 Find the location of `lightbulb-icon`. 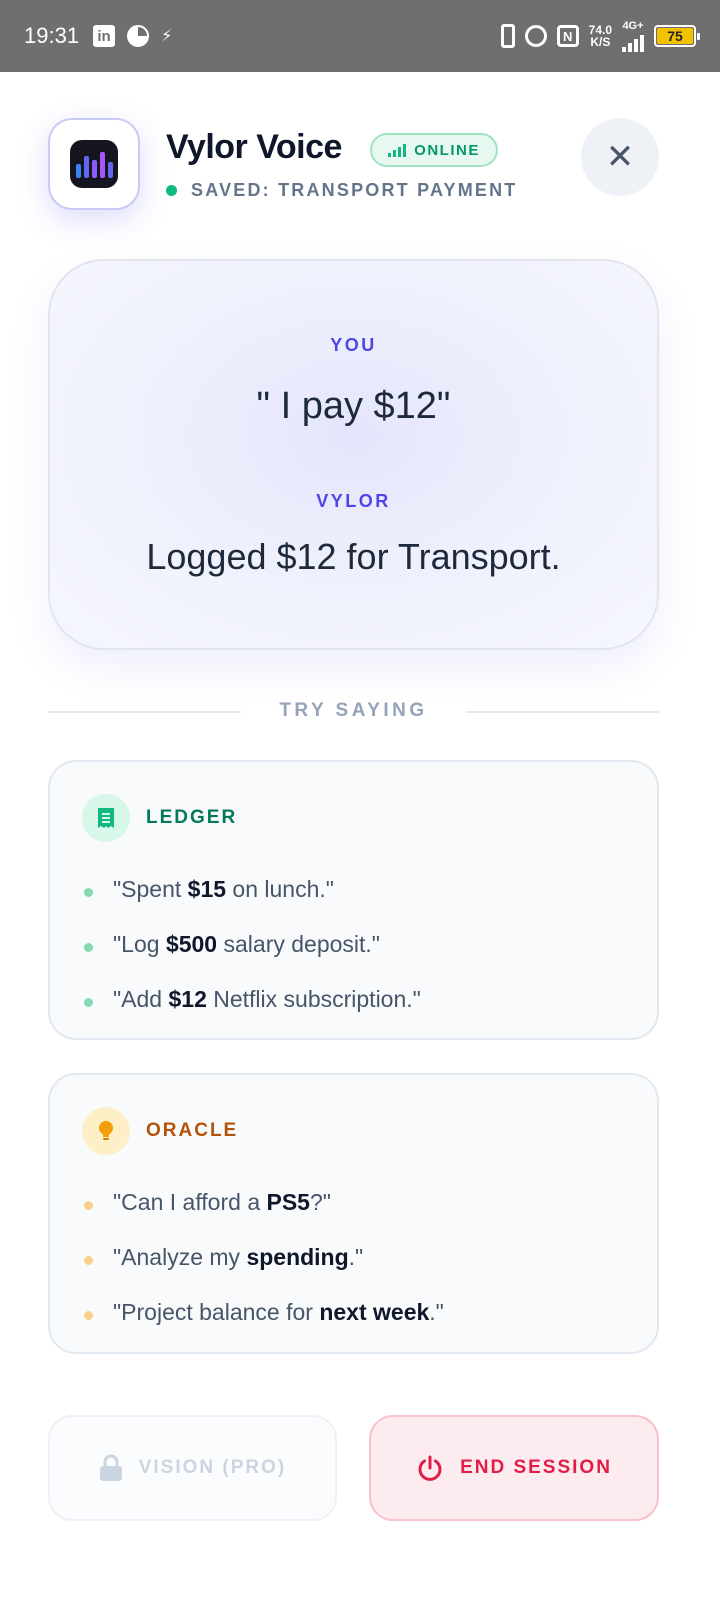

lightbulb-icon is located at coordinates (106, 1131).